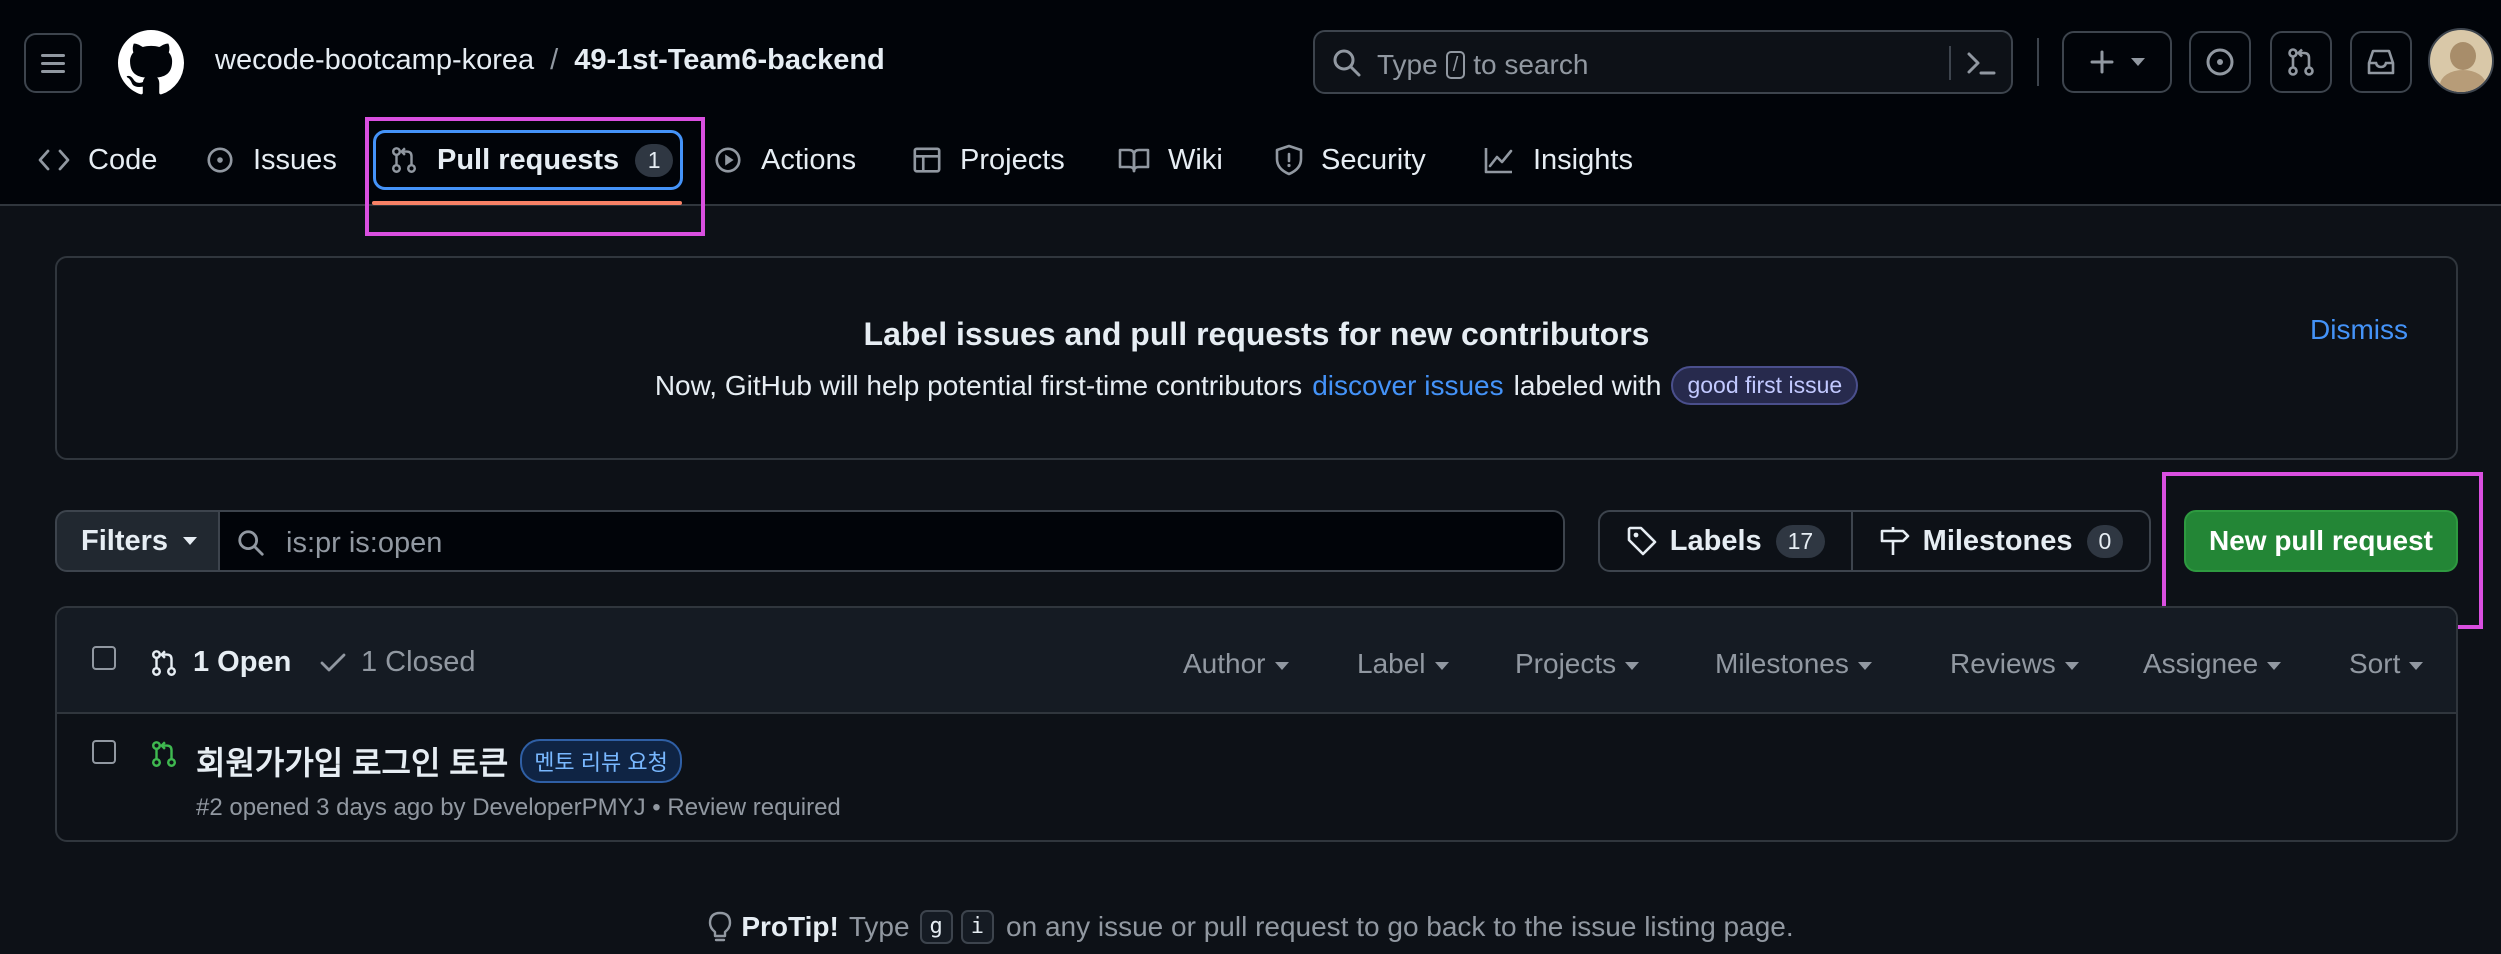 Image resolution: width=2501 pixels, height=954 pixels. I want to click on banner-desc-text: labeled with, so click(1587, 385).